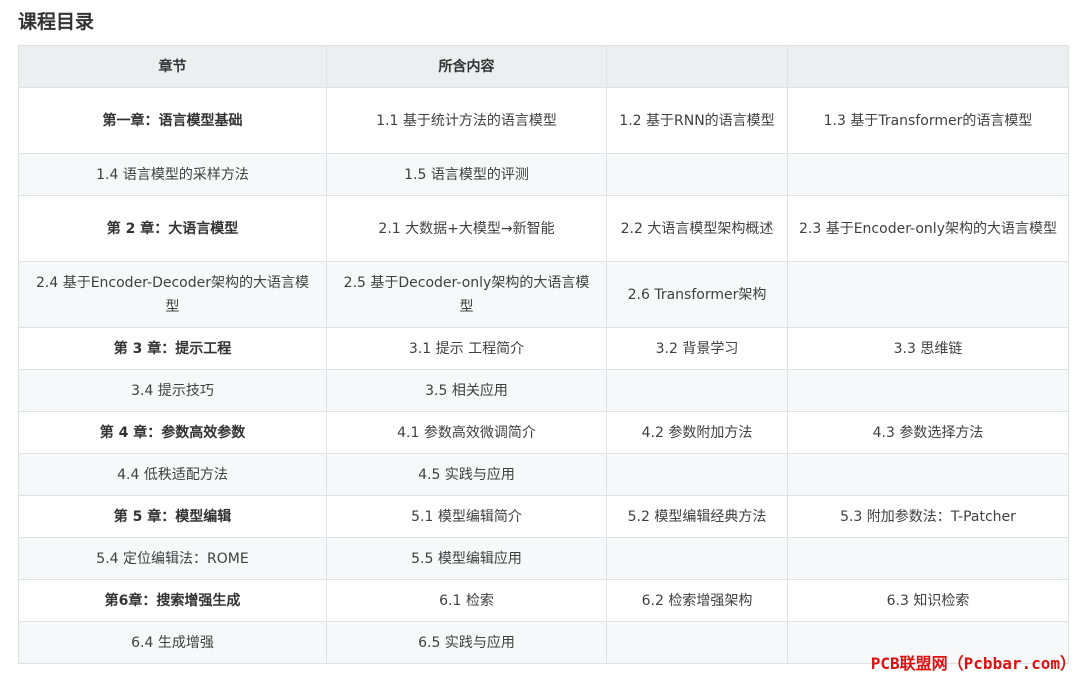 Image resolution: width=1080 pixels, height=680 pixels. Describe the element at coordinates (928, 516) in the screenshot. I see `section-cell: 5.3 附加参数法：T-Patcher` at that location.